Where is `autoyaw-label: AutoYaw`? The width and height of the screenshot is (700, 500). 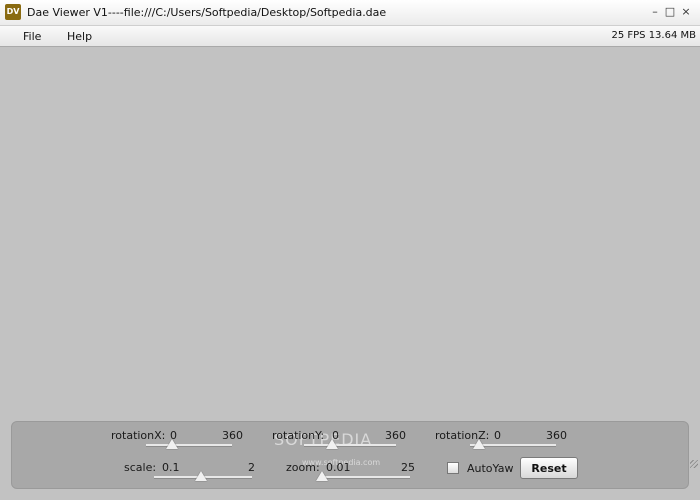
autoyaw-label: AutoYaw is located at coordinates (490, 468).